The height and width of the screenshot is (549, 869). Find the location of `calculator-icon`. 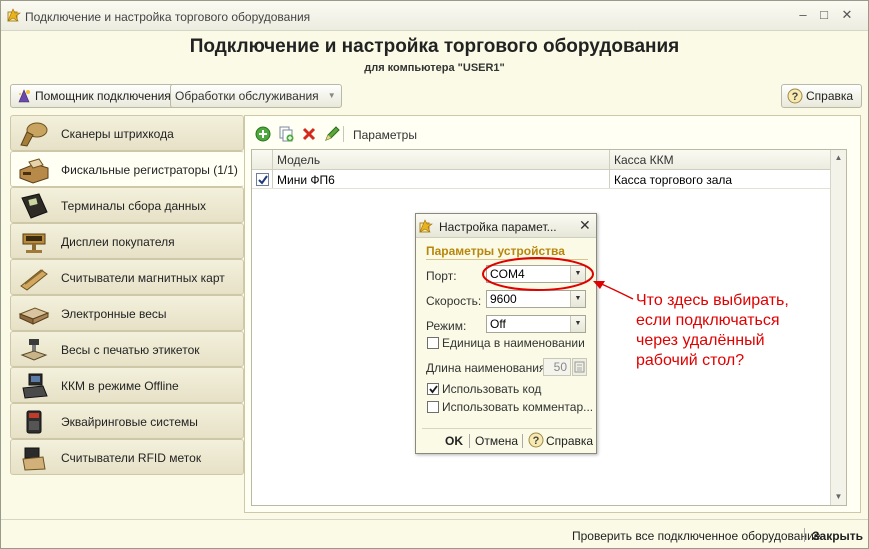

calculator-icon is located at coordinates (579, 367).